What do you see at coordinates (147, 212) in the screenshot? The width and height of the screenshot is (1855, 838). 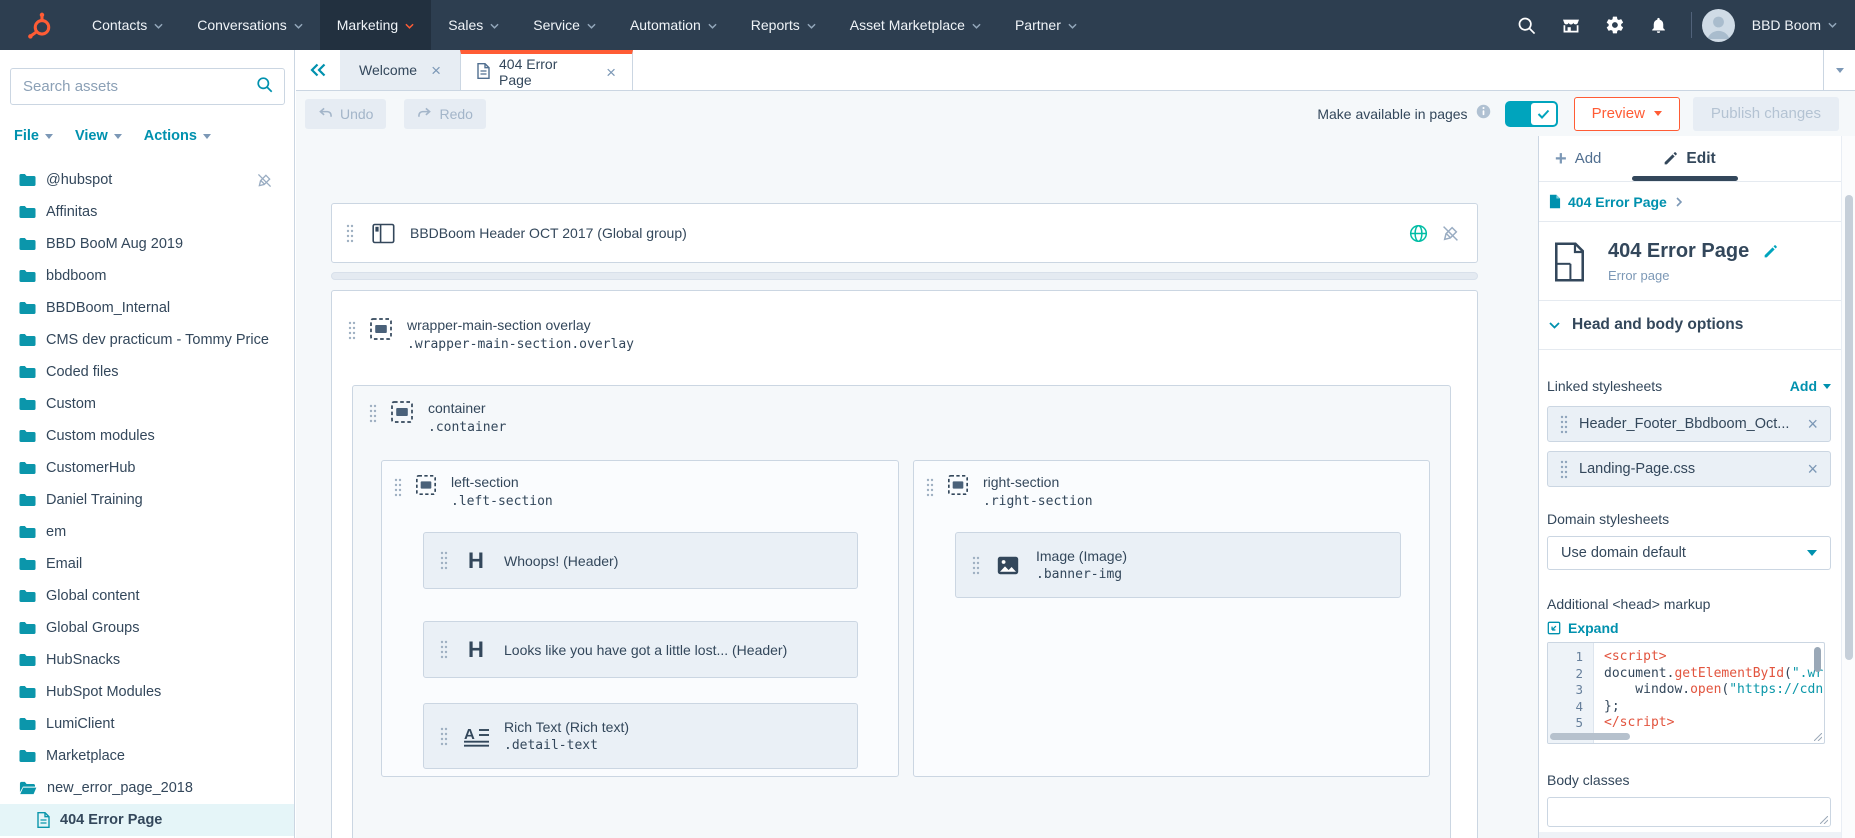 I see `sidebar-folder: Affinitas` at bounding box center [147, 212].